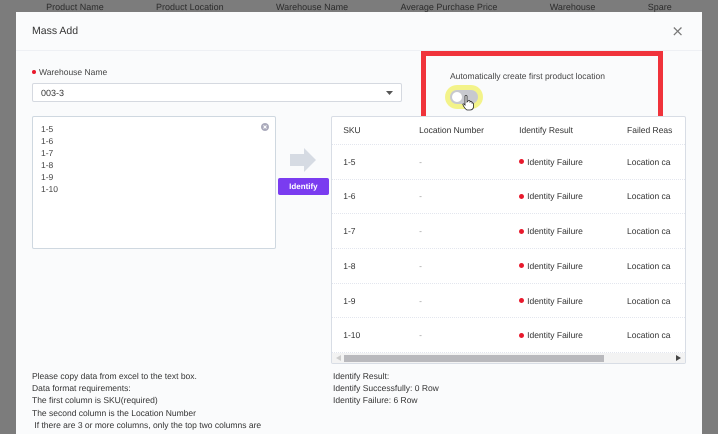 This screenshot has width=718, height=434. I want to click on text-line: 1-10, so click(49, 189).